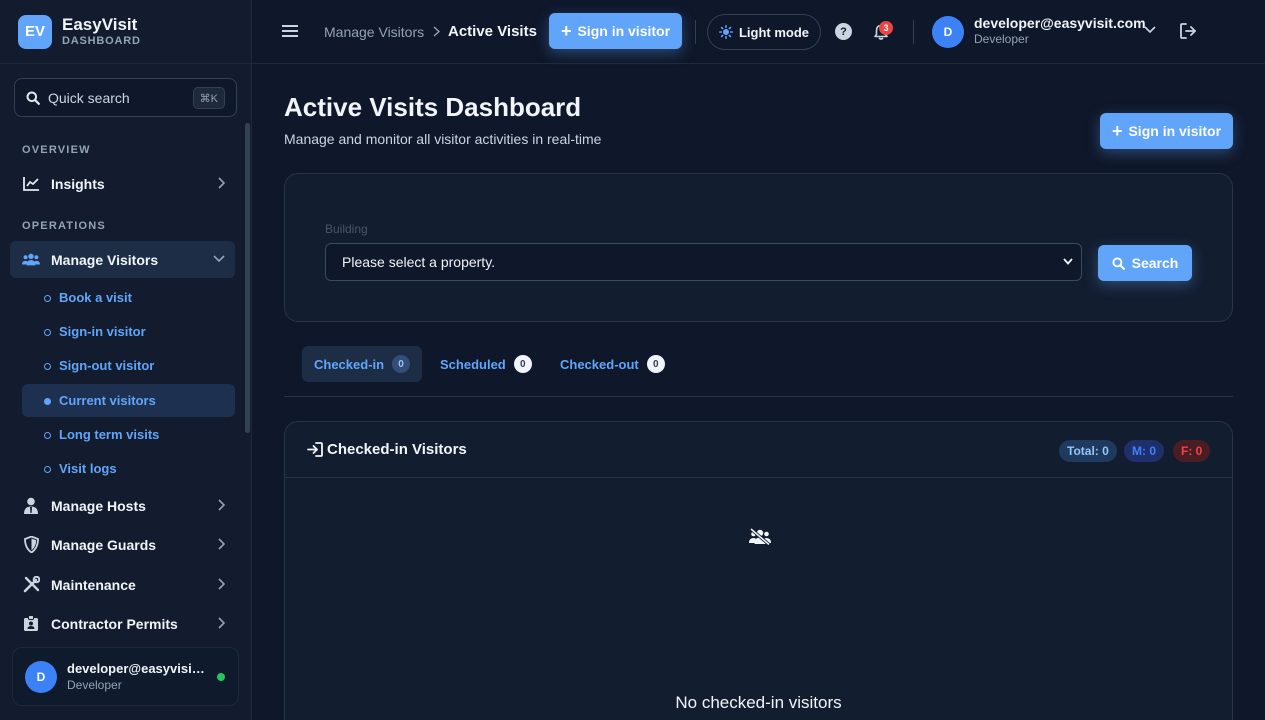  I want to click on total-count-badge: Total: 0, so click(1088, 451).